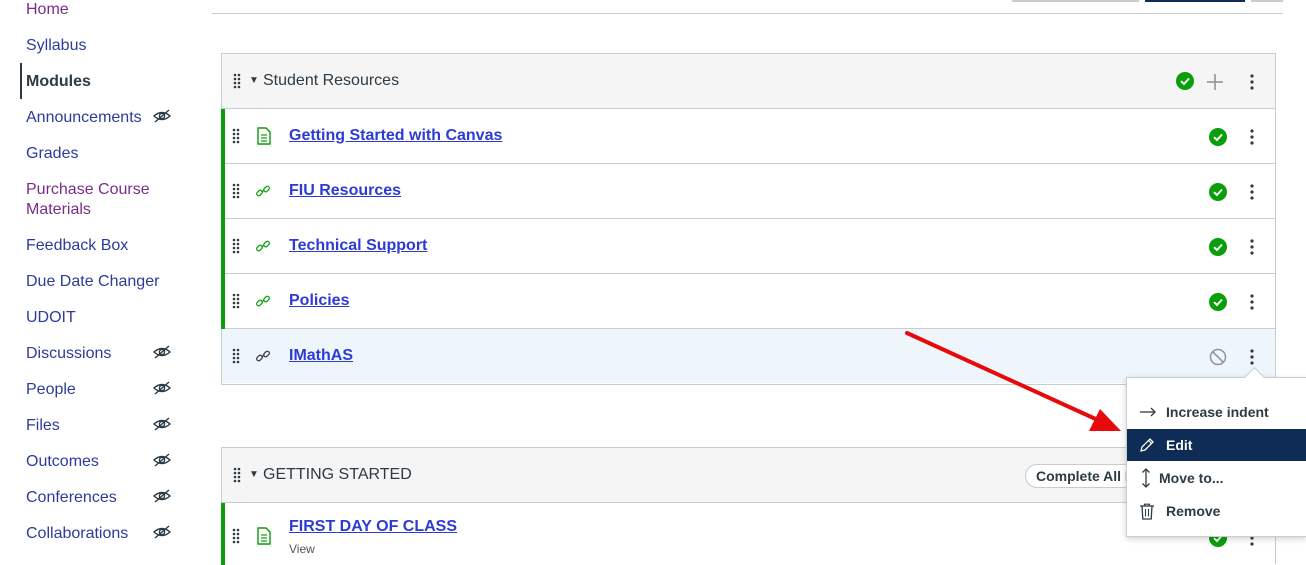  I want to click on nav-outcomes: Outcomes, so click(62, 462).